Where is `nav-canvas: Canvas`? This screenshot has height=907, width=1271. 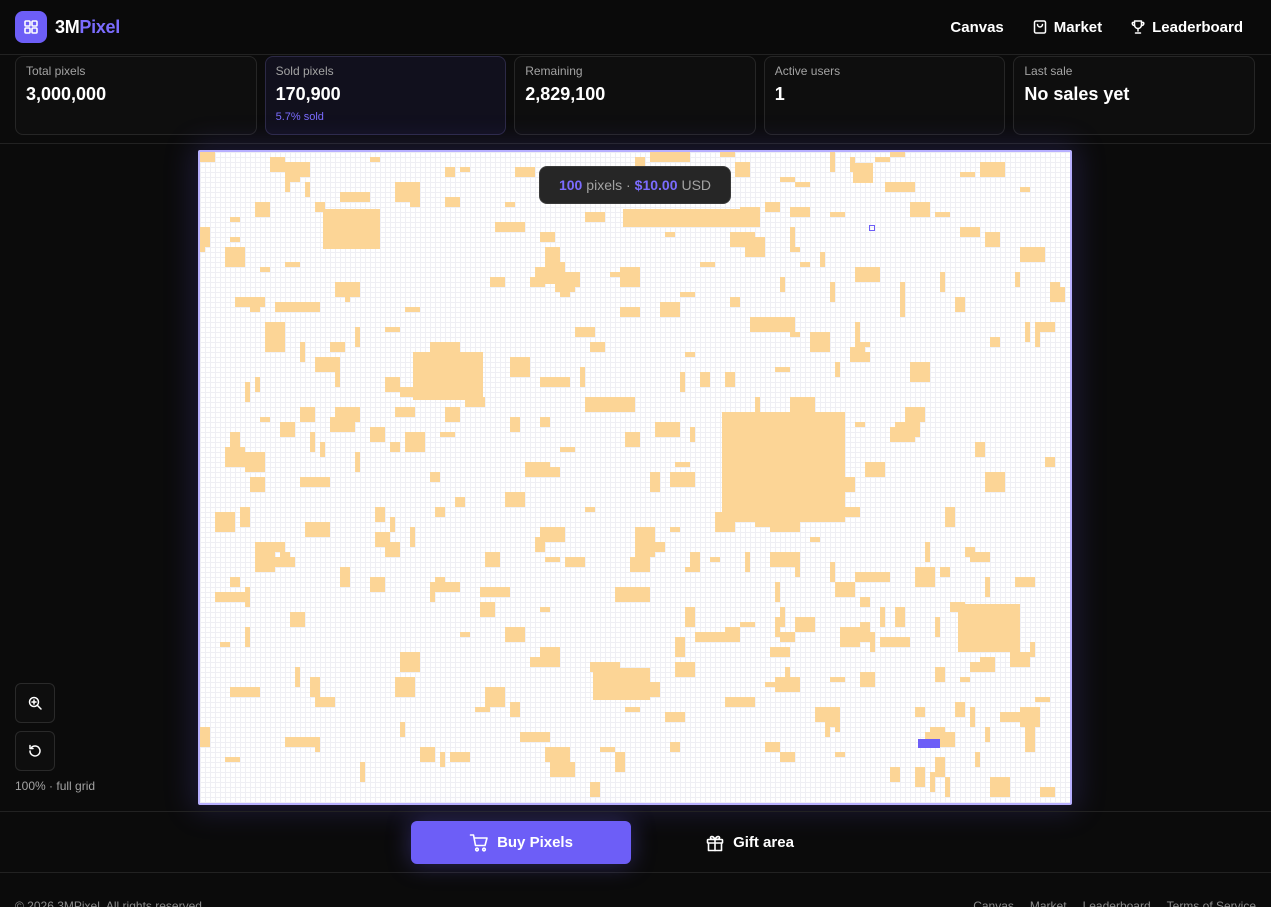 nav-canvas: Canvas is located at coordinates (976, 27).